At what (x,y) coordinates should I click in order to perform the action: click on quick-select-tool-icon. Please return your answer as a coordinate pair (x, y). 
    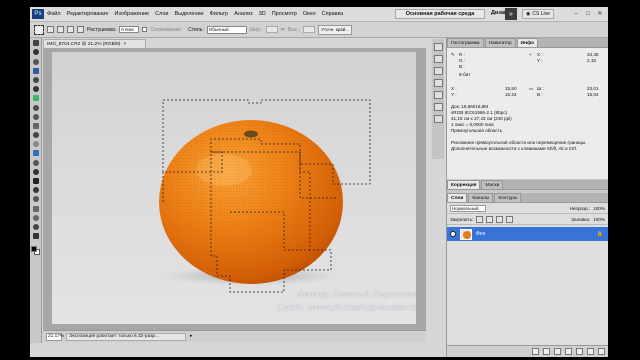
    Looking at the image, I should click on (36, 71).